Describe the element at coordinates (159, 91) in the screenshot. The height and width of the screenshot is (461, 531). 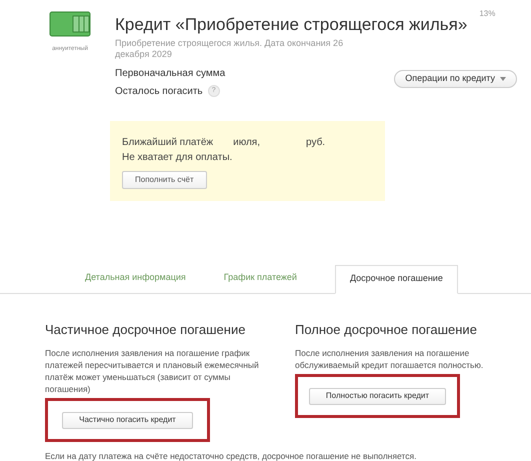
I see `field-label: Осталось погасить` at that location.